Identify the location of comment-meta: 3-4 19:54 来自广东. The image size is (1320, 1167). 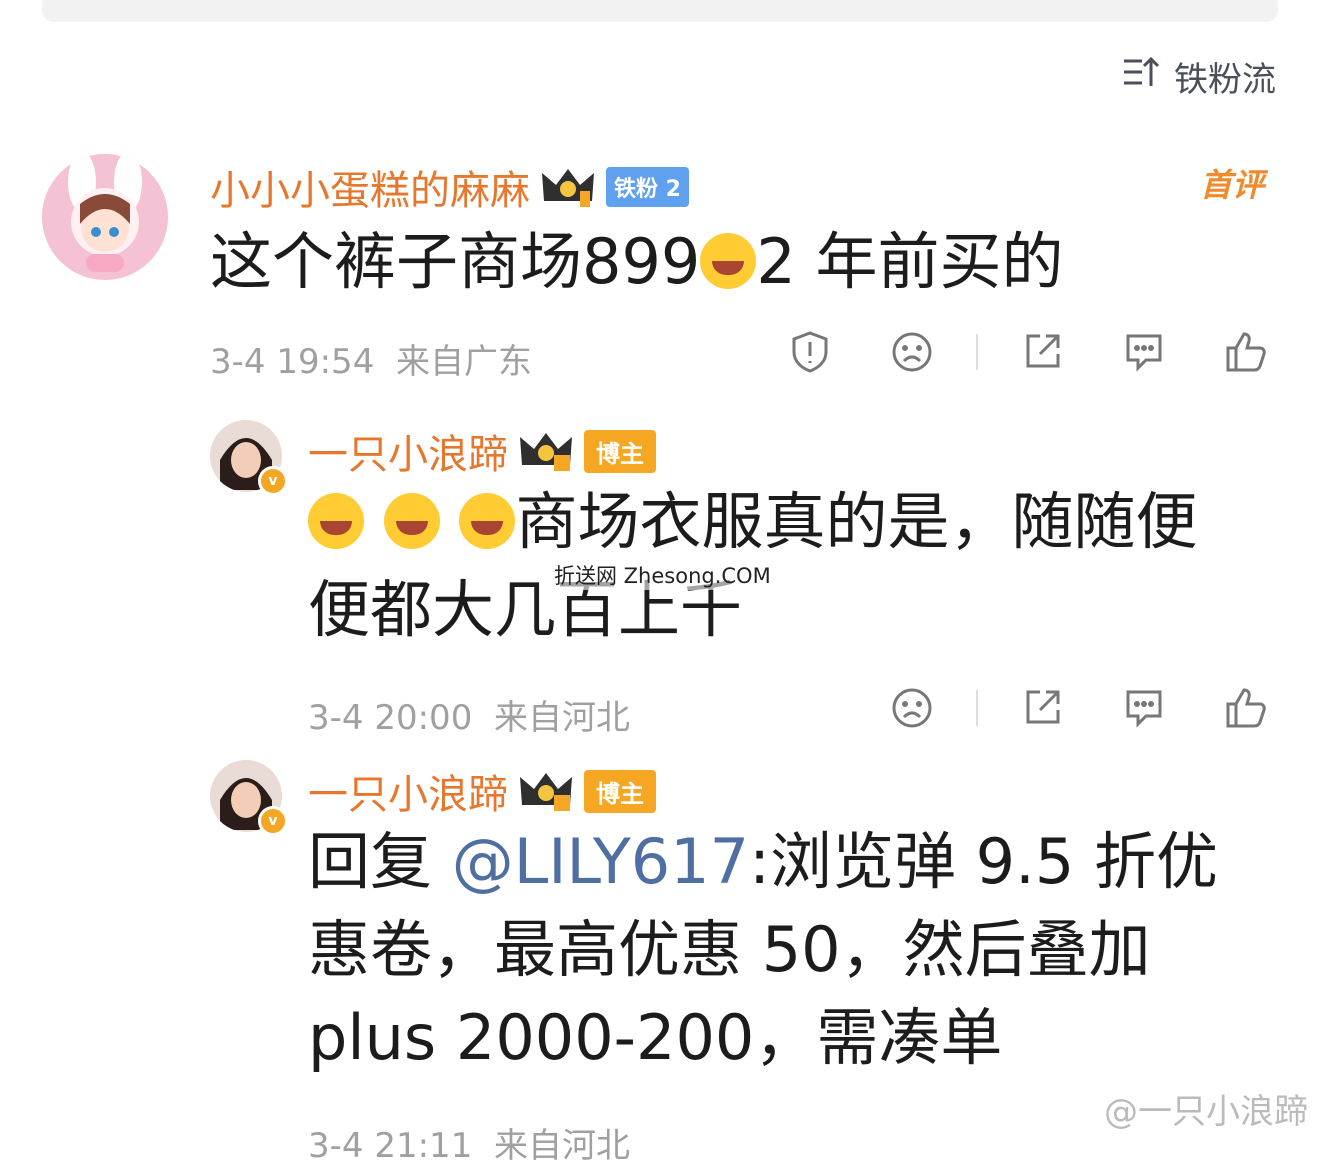
(371, 362).